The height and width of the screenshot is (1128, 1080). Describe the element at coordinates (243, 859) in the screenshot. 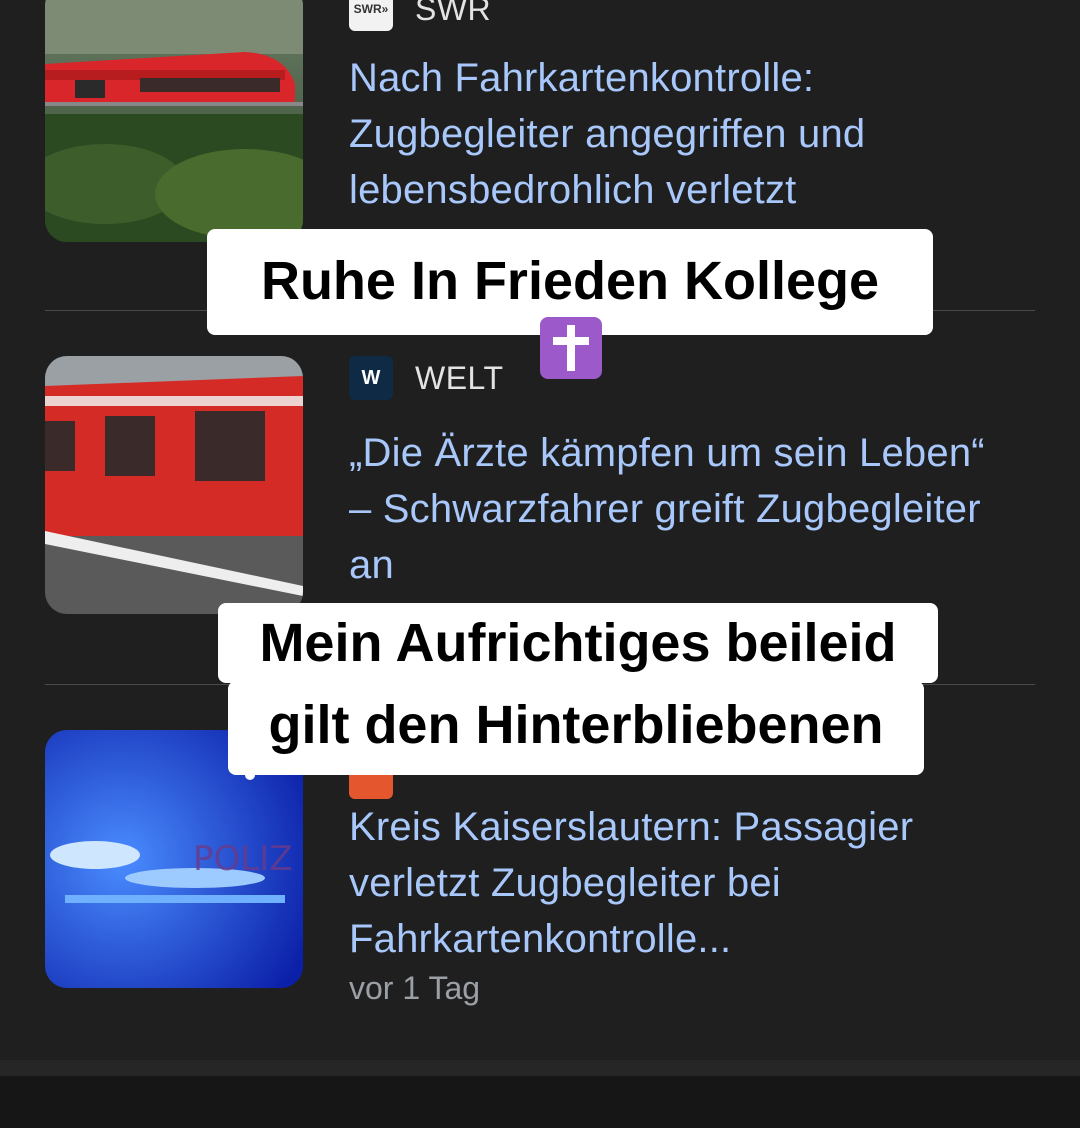

I see `police-text: POLIZ` at that location.